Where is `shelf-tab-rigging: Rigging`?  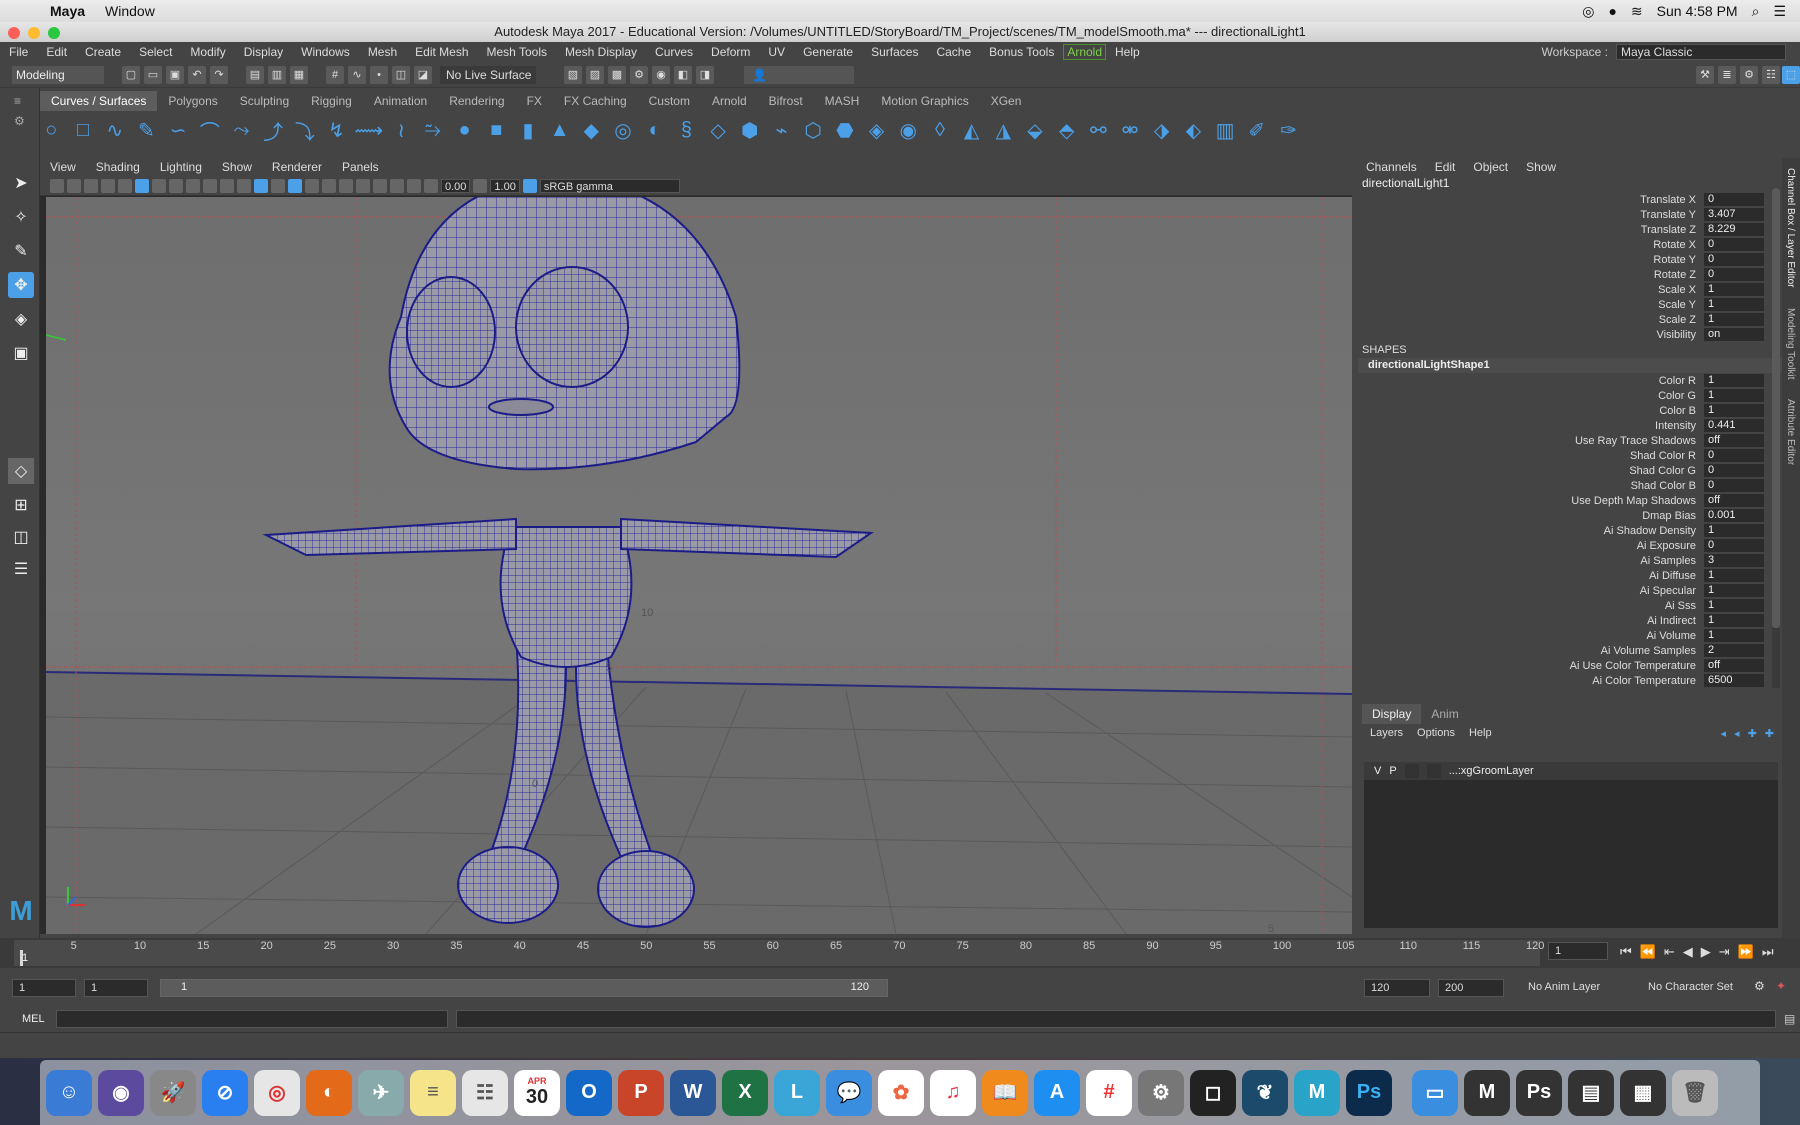 shelf-tab-rigging: Rigging is located at coordinates (331, 101).